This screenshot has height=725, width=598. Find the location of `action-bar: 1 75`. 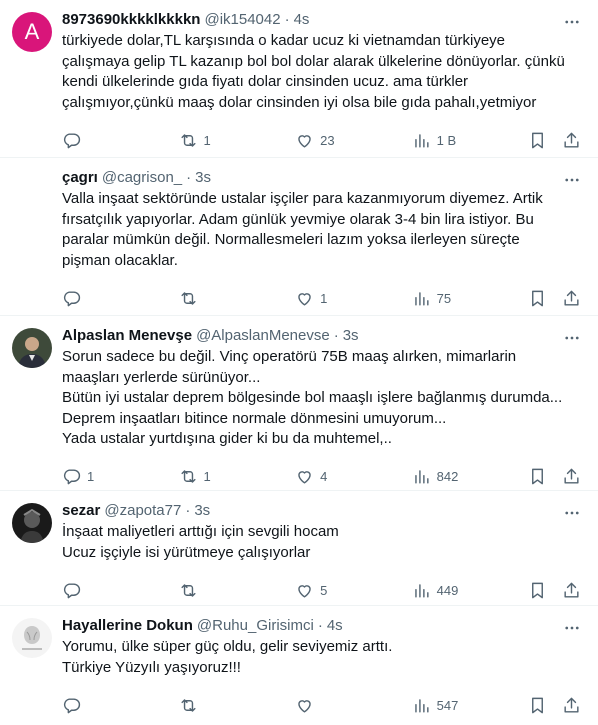

action-bar: 1 75 is located at coordinates (322, 298).